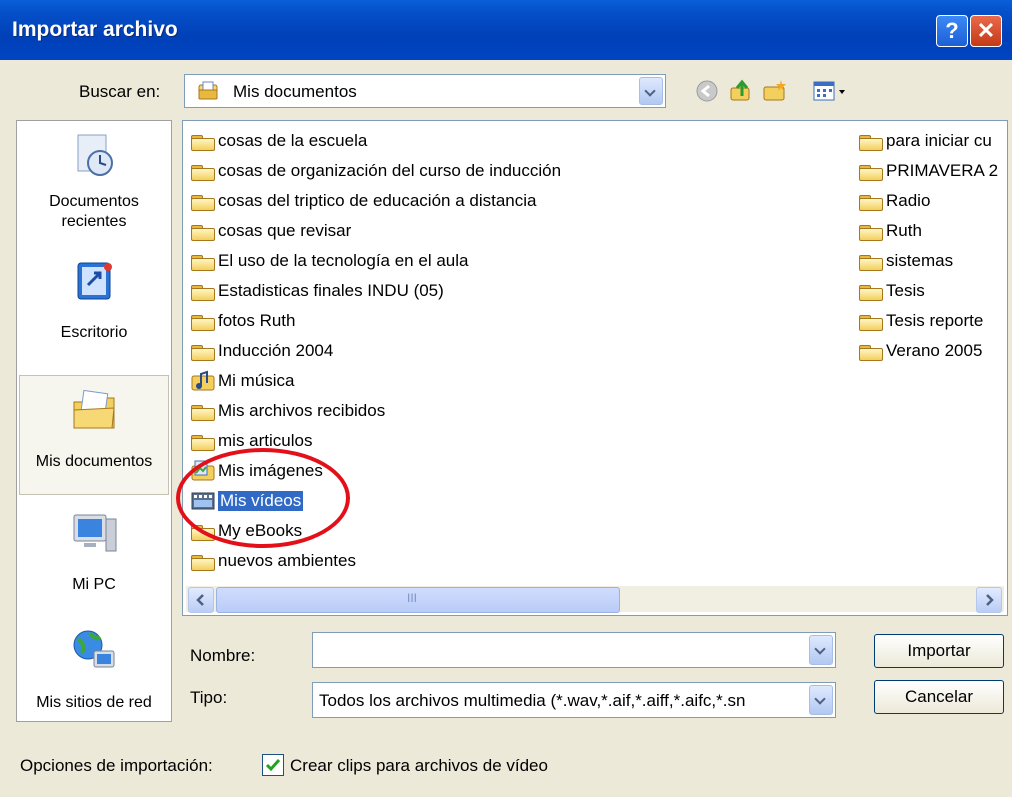 This screenshot has width=1012, height=797. I want to click on name-combobox, so click(574, 650).